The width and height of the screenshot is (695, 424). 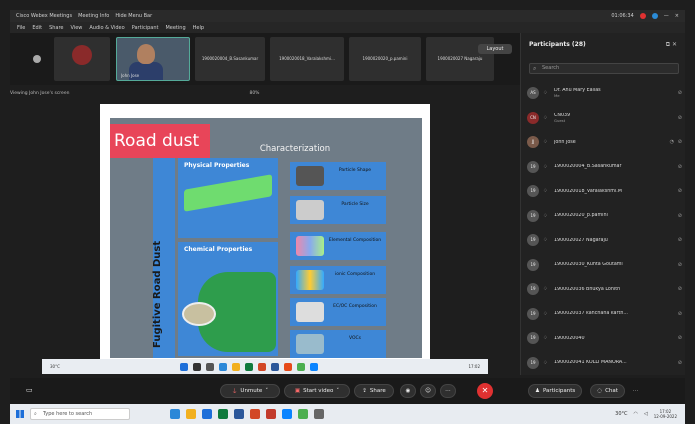 What do you see at coordinates (665, 414) in the screenshot?
I see `clock: 17:02 12-09-2022` at bounding box center [665, 414].